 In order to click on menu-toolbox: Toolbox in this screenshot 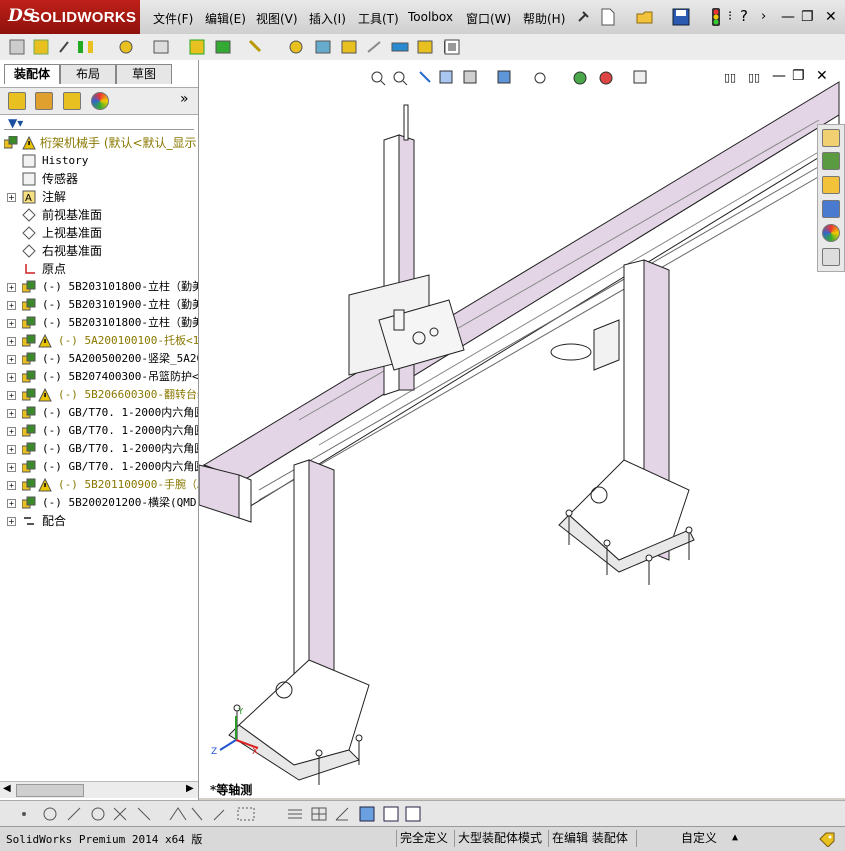, I will do `click(430, 17)`.